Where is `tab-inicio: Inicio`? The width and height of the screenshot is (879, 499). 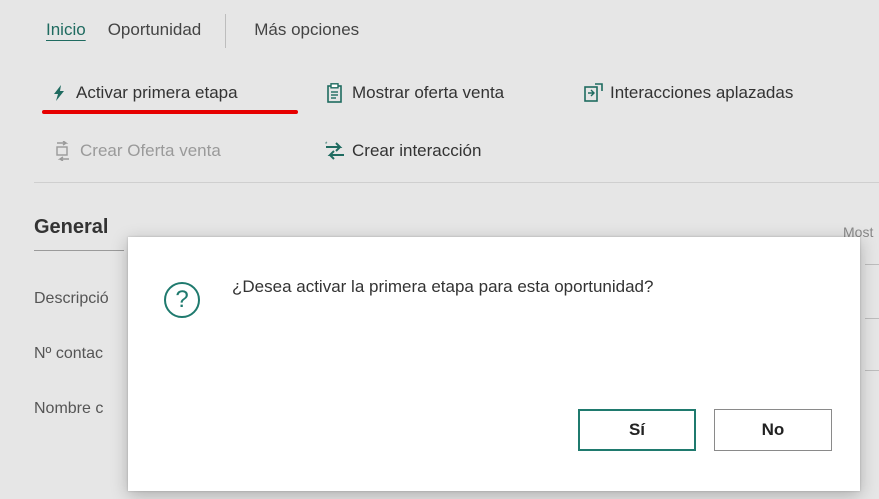
tab-inicio: Inicio is located at coordinates (66, 27).